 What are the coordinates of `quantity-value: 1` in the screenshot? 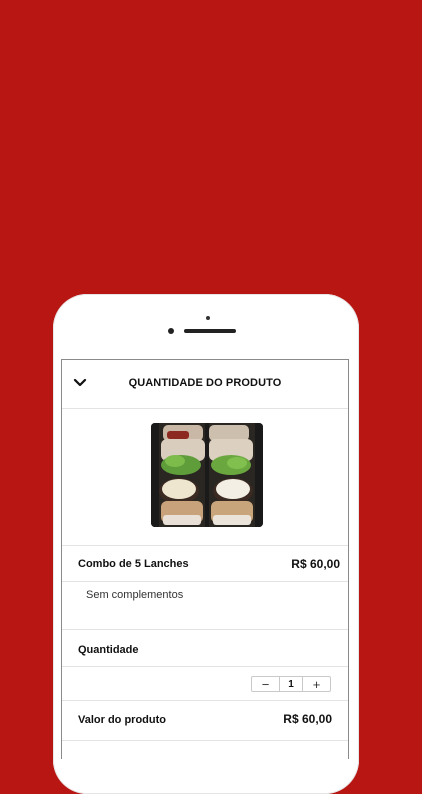 It's located at (291, 684).